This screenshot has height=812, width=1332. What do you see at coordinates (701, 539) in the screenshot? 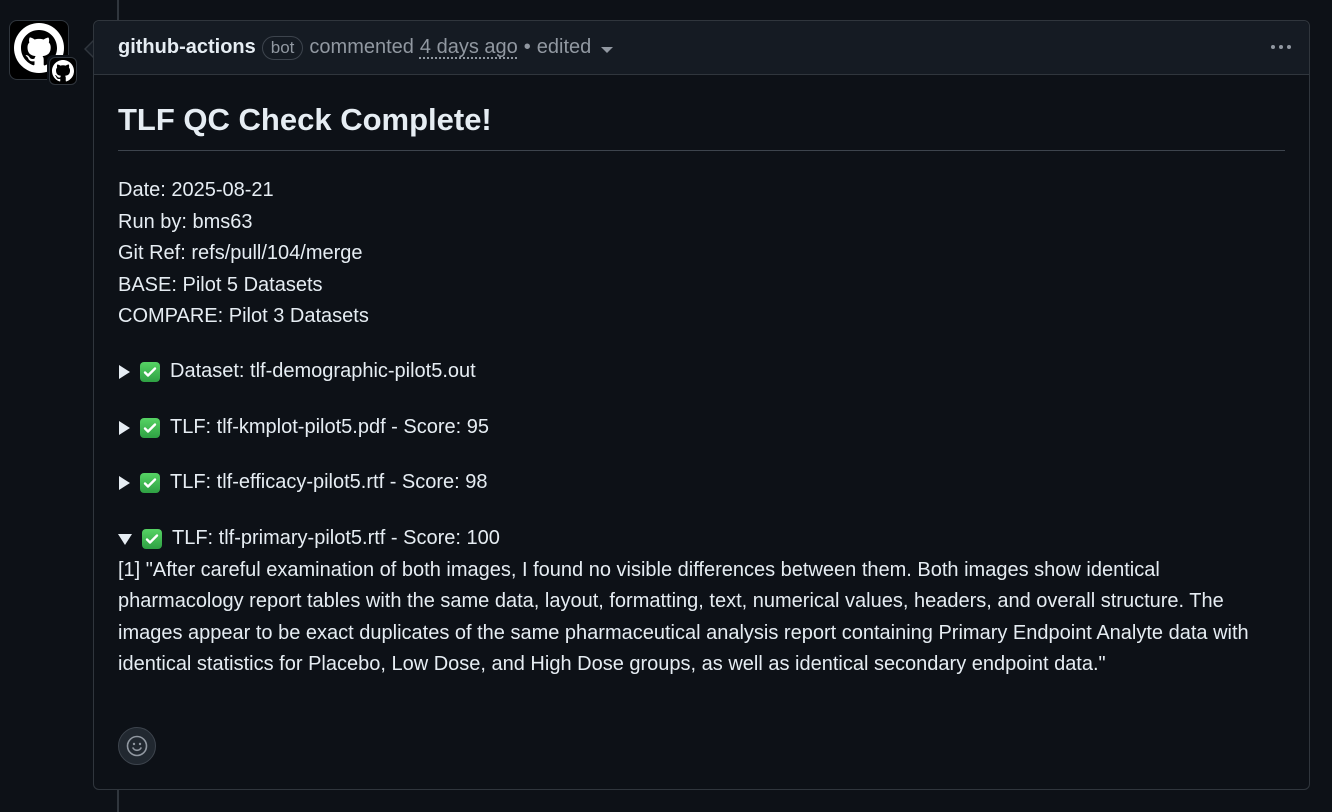
I see `details-summary-primary: TLF: tlf-primary-pilot5.rtf - Score: 100` at bounding box center [701, 539].